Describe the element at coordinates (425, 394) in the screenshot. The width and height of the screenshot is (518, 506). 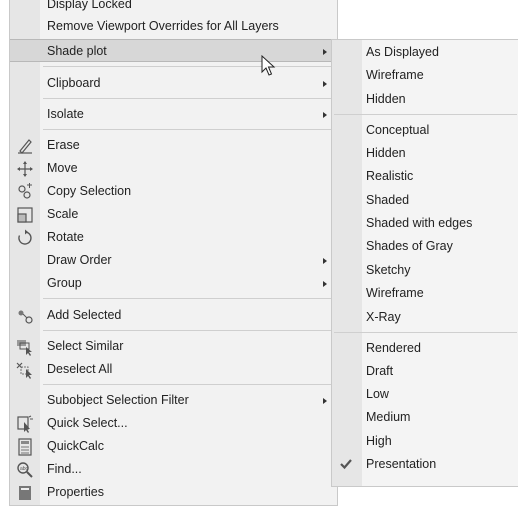
I see `submenu-item-low: Low` at that location.